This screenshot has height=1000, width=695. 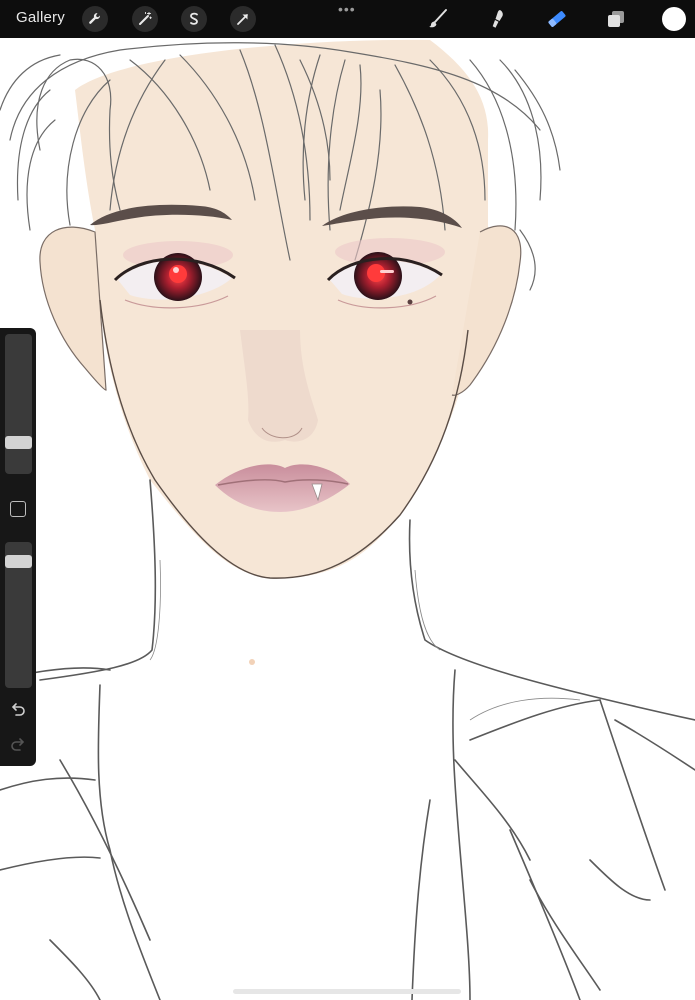 I want to click on more-options-icon: •••, so click(x=347, y=9).